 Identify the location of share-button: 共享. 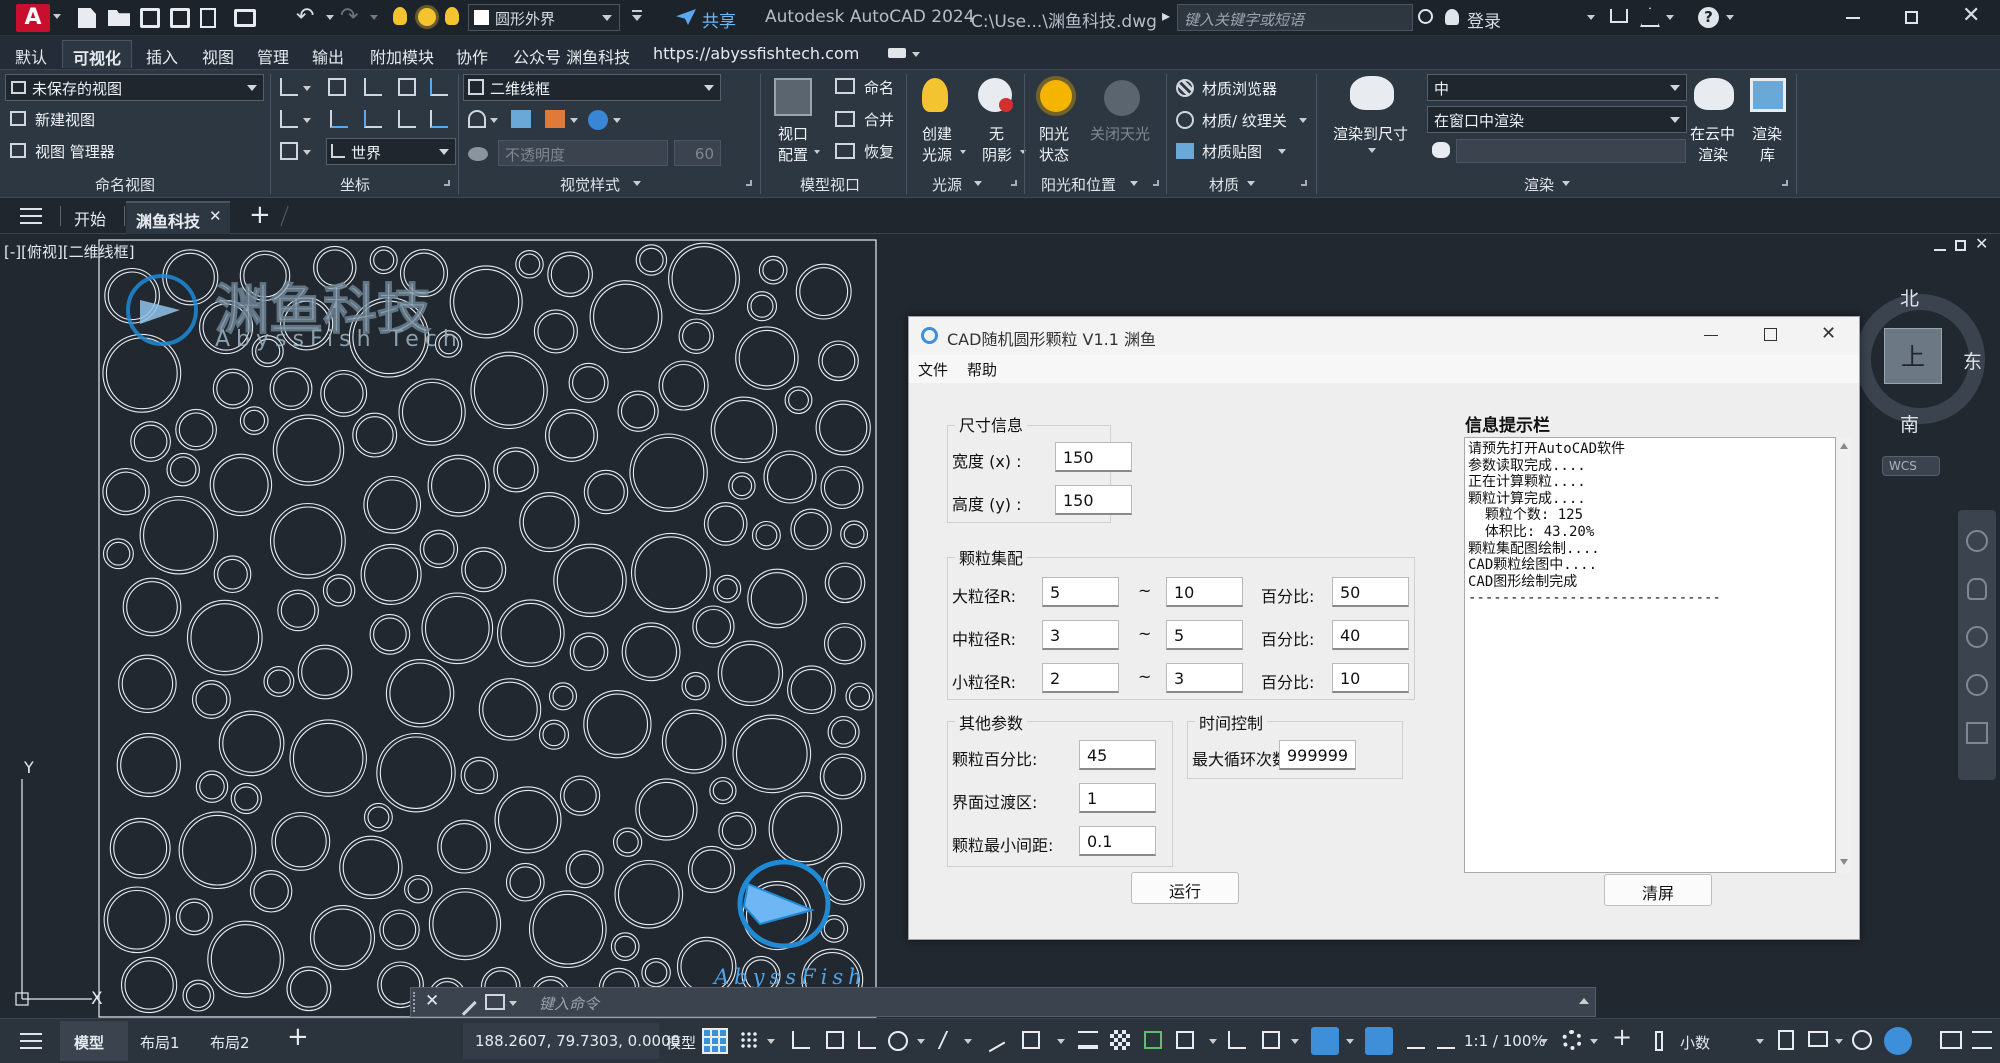
(719, 19).